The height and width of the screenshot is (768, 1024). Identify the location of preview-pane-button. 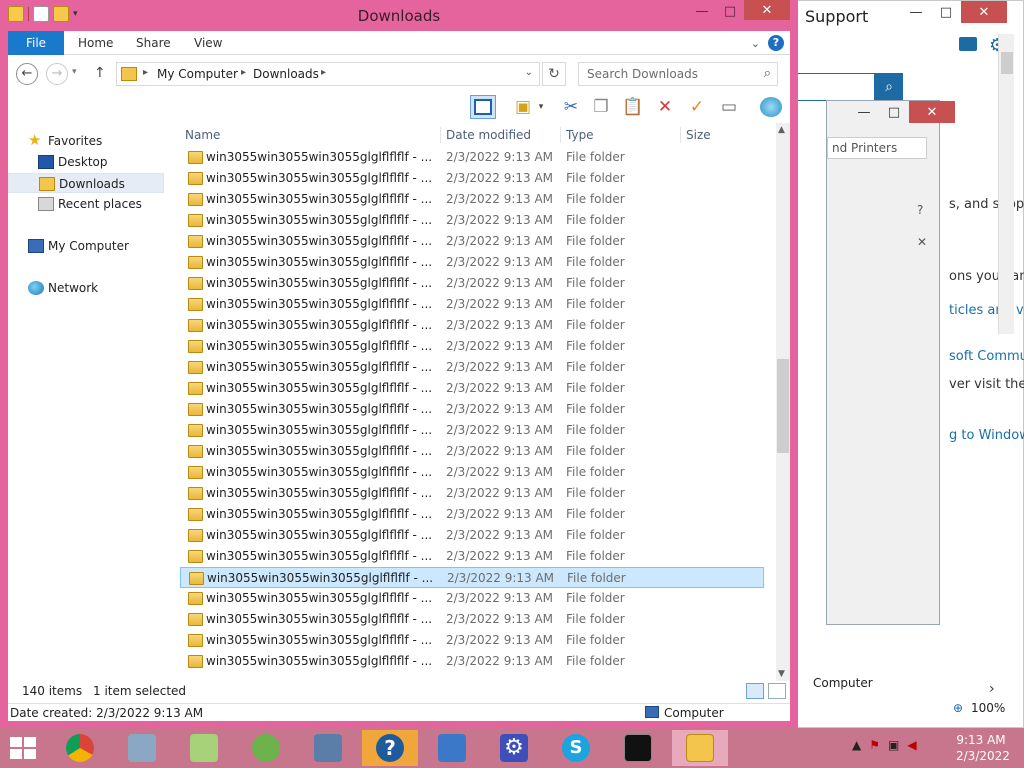
(483, 107).